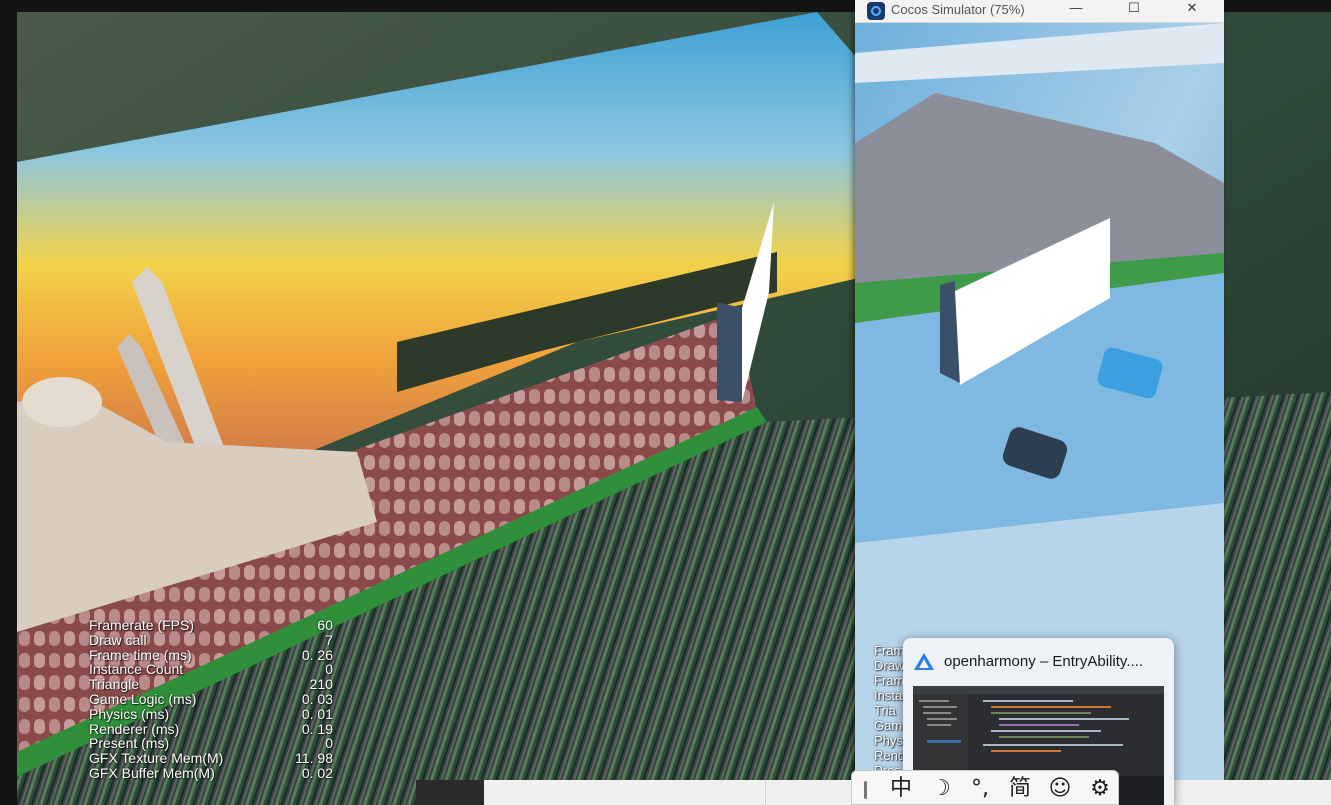 This screenshot has width=1331, height=805. I want to click on stats-label: Tria, so click(885, 710).